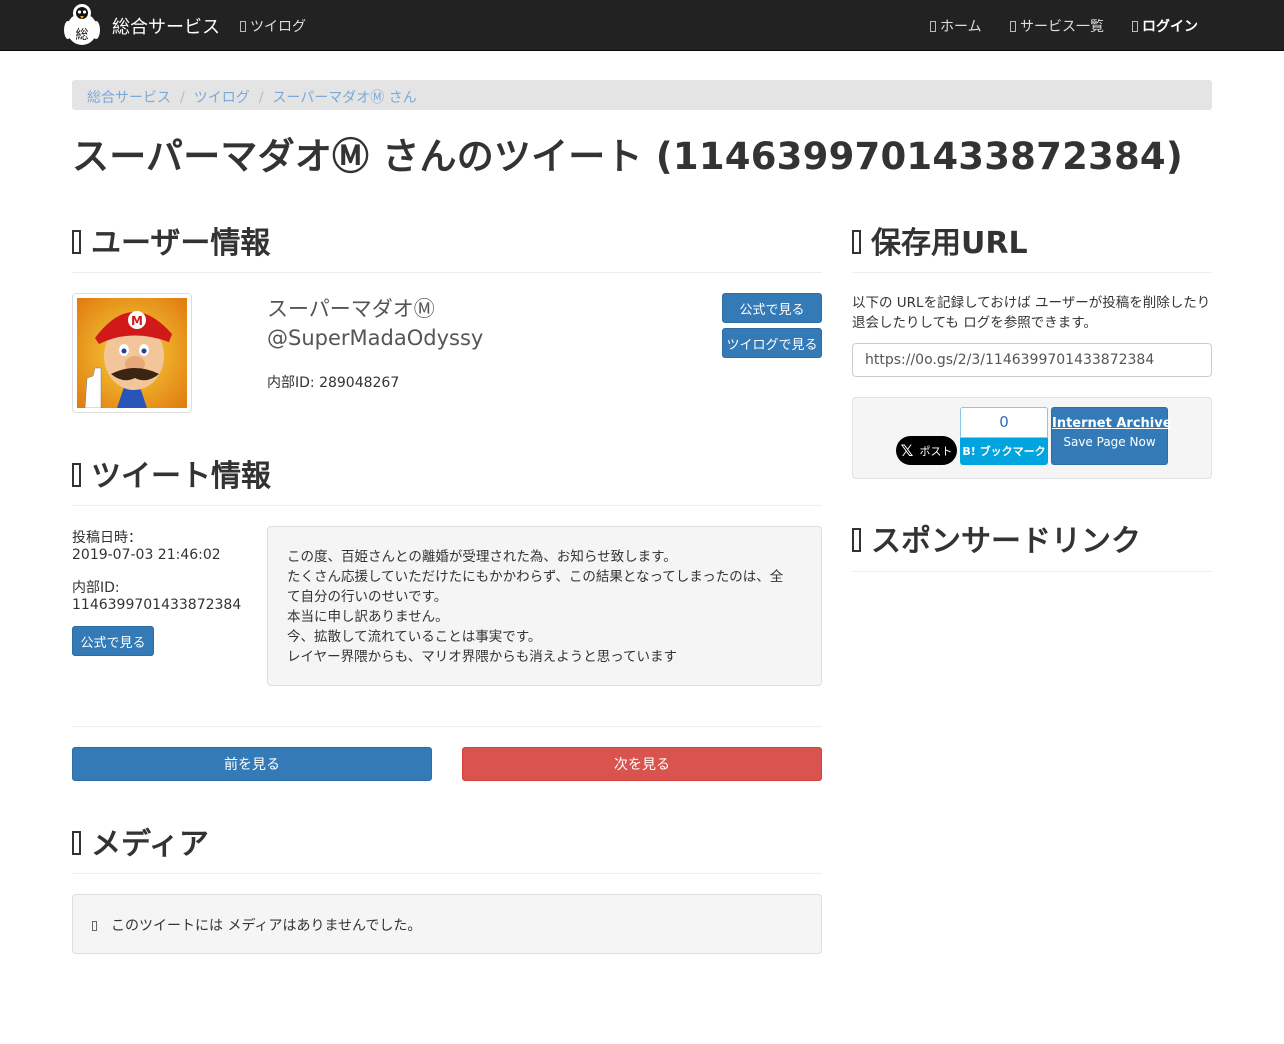 This screenshot has width=1284, height=1044. I want to click on hatena-bookmark-button: 0 B! ブックマーク, so click(1004, 436).